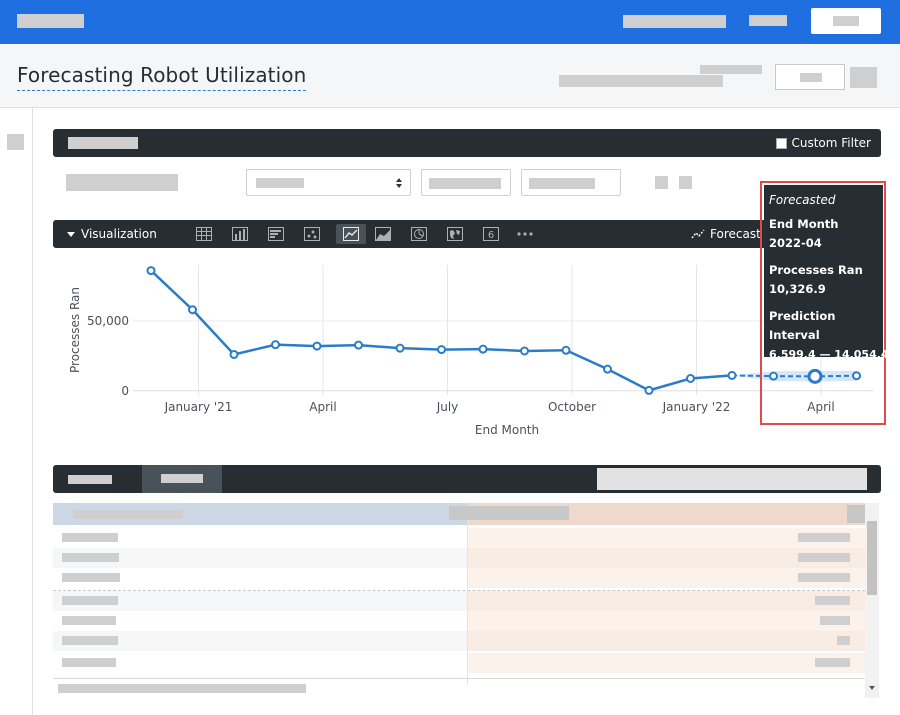  Describe the element at coordinates (322, 407) in the screenshot. I see `x-tick-label: April` at that location.